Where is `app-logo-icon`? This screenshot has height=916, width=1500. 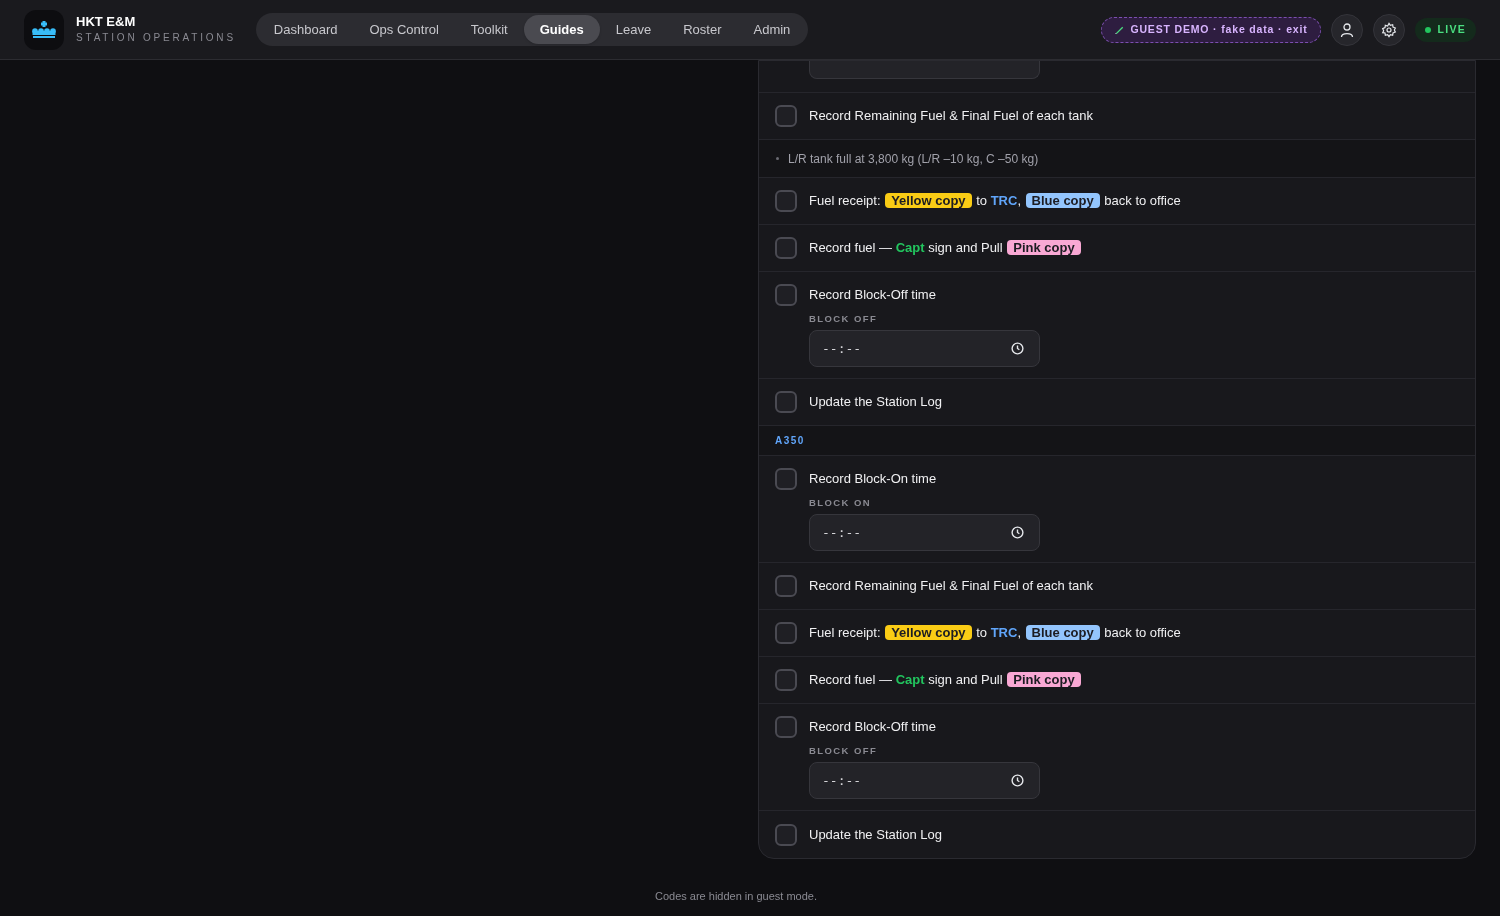
app-logo-icon is located at coordinates (44, 29).